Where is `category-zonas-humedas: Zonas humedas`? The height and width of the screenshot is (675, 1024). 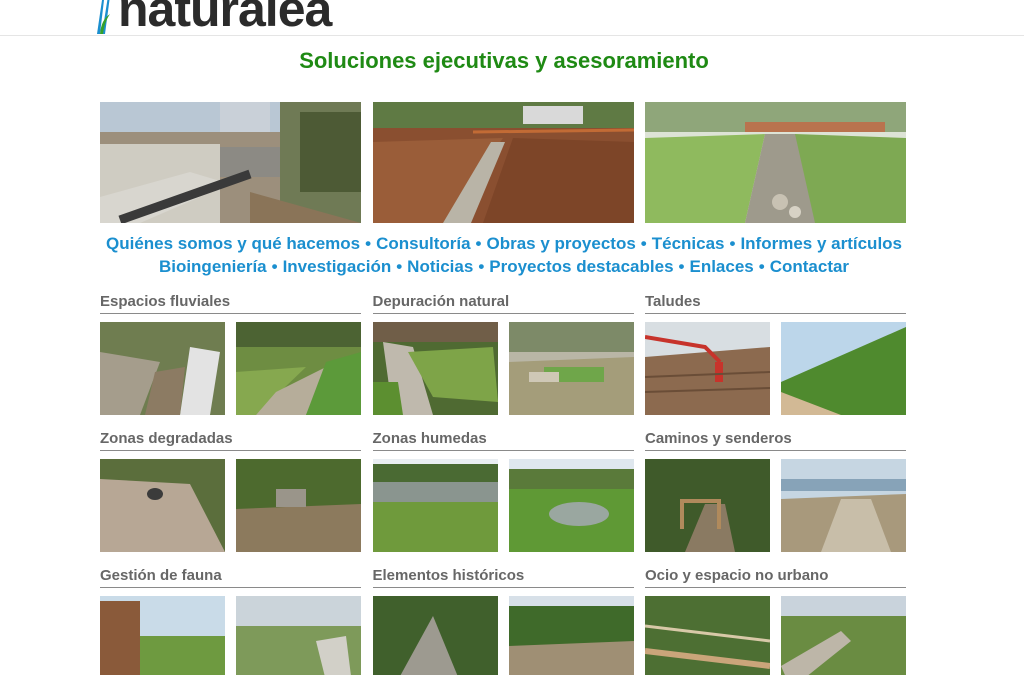
category-zonas-humedas: Zonas humedas is located at coordinates (503, 497).